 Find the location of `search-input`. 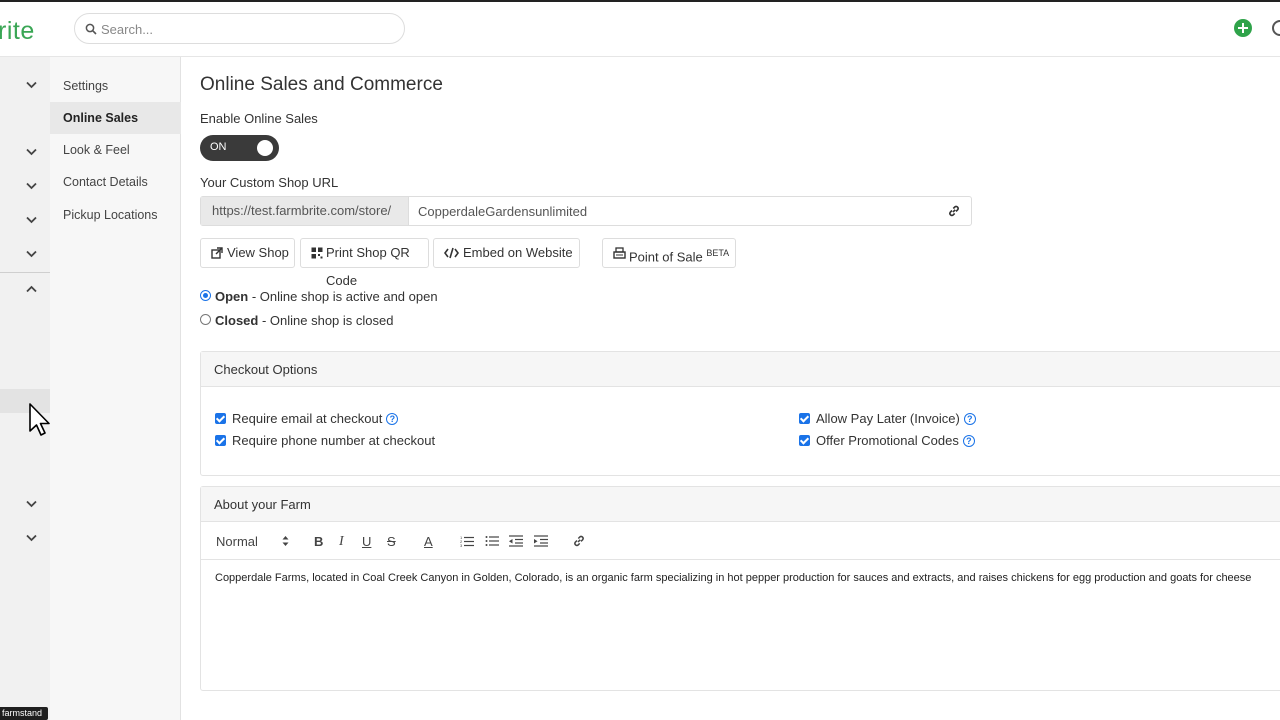

search-input is located at coordinates (246, 29).